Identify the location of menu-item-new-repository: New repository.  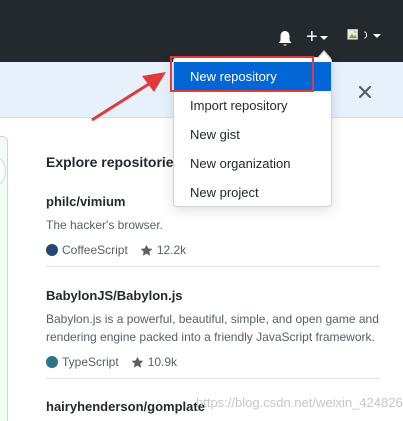
(252, 76).